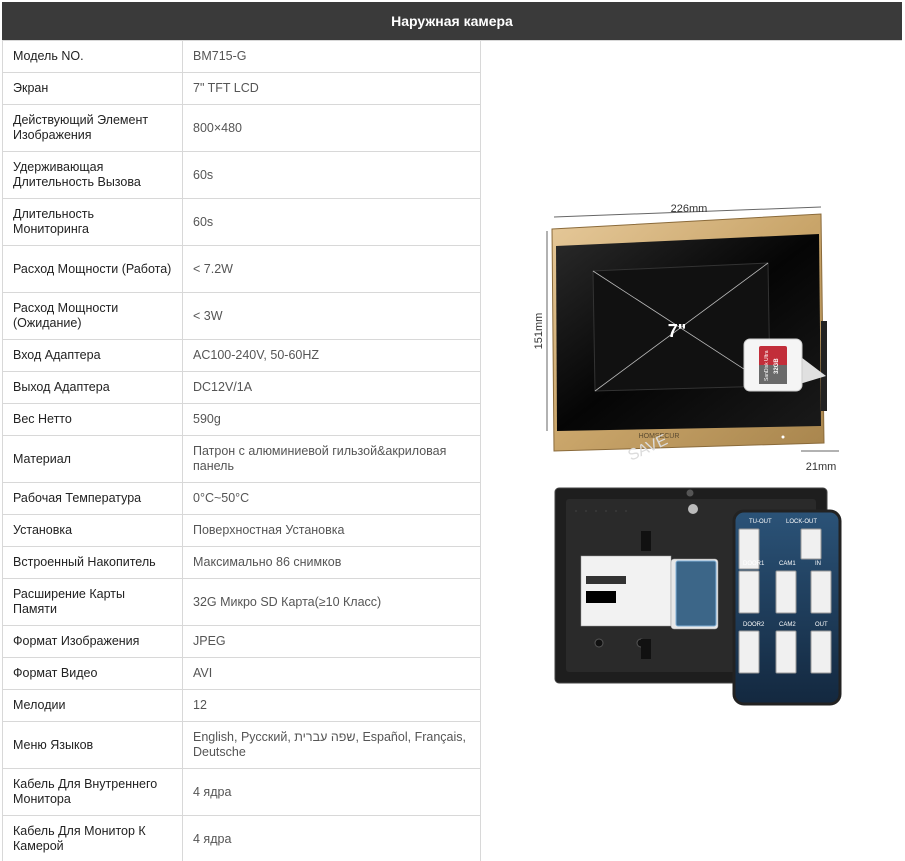  Describe the element at coordinates (821, 467) in the screenshot. I see `dim-depth-label: 21mm` at that location.